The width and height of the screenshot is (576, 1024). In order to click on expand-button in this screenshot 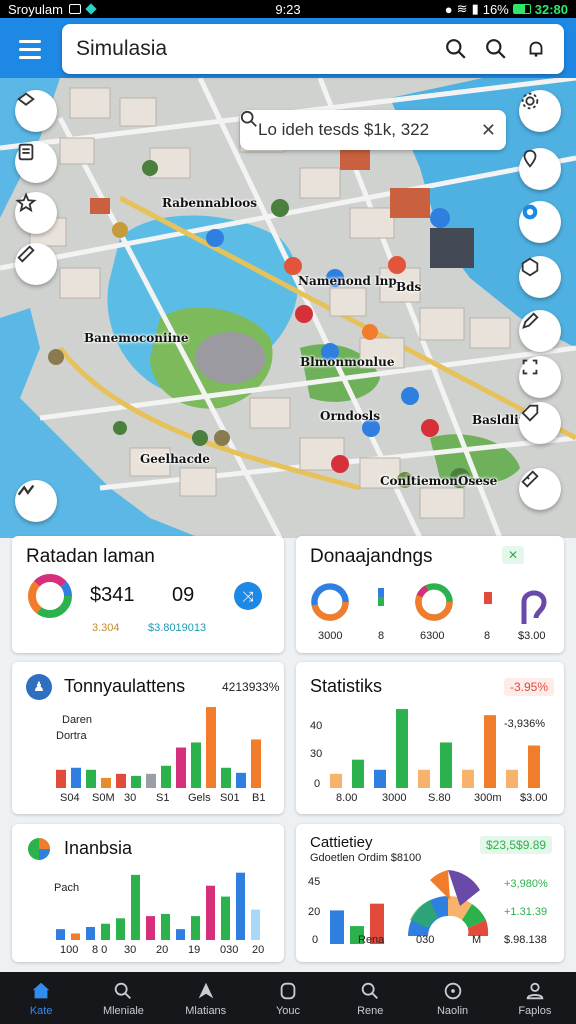, I will do `click(540, 377)`.